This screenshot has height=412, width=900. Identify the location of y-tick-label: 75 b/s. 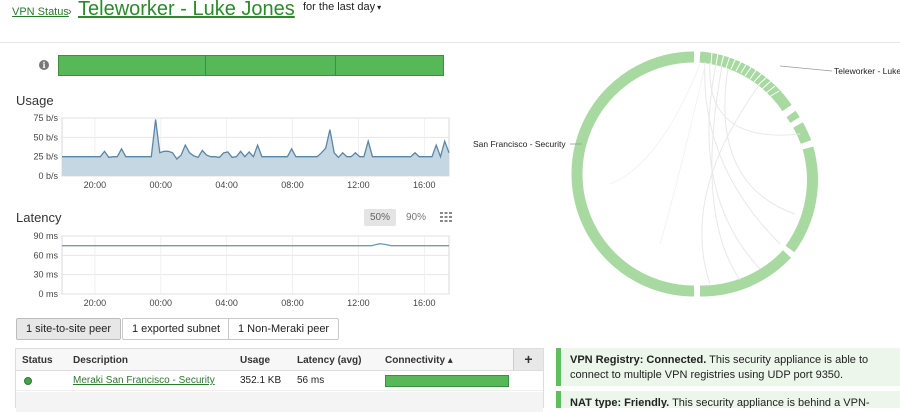
(45, 118).